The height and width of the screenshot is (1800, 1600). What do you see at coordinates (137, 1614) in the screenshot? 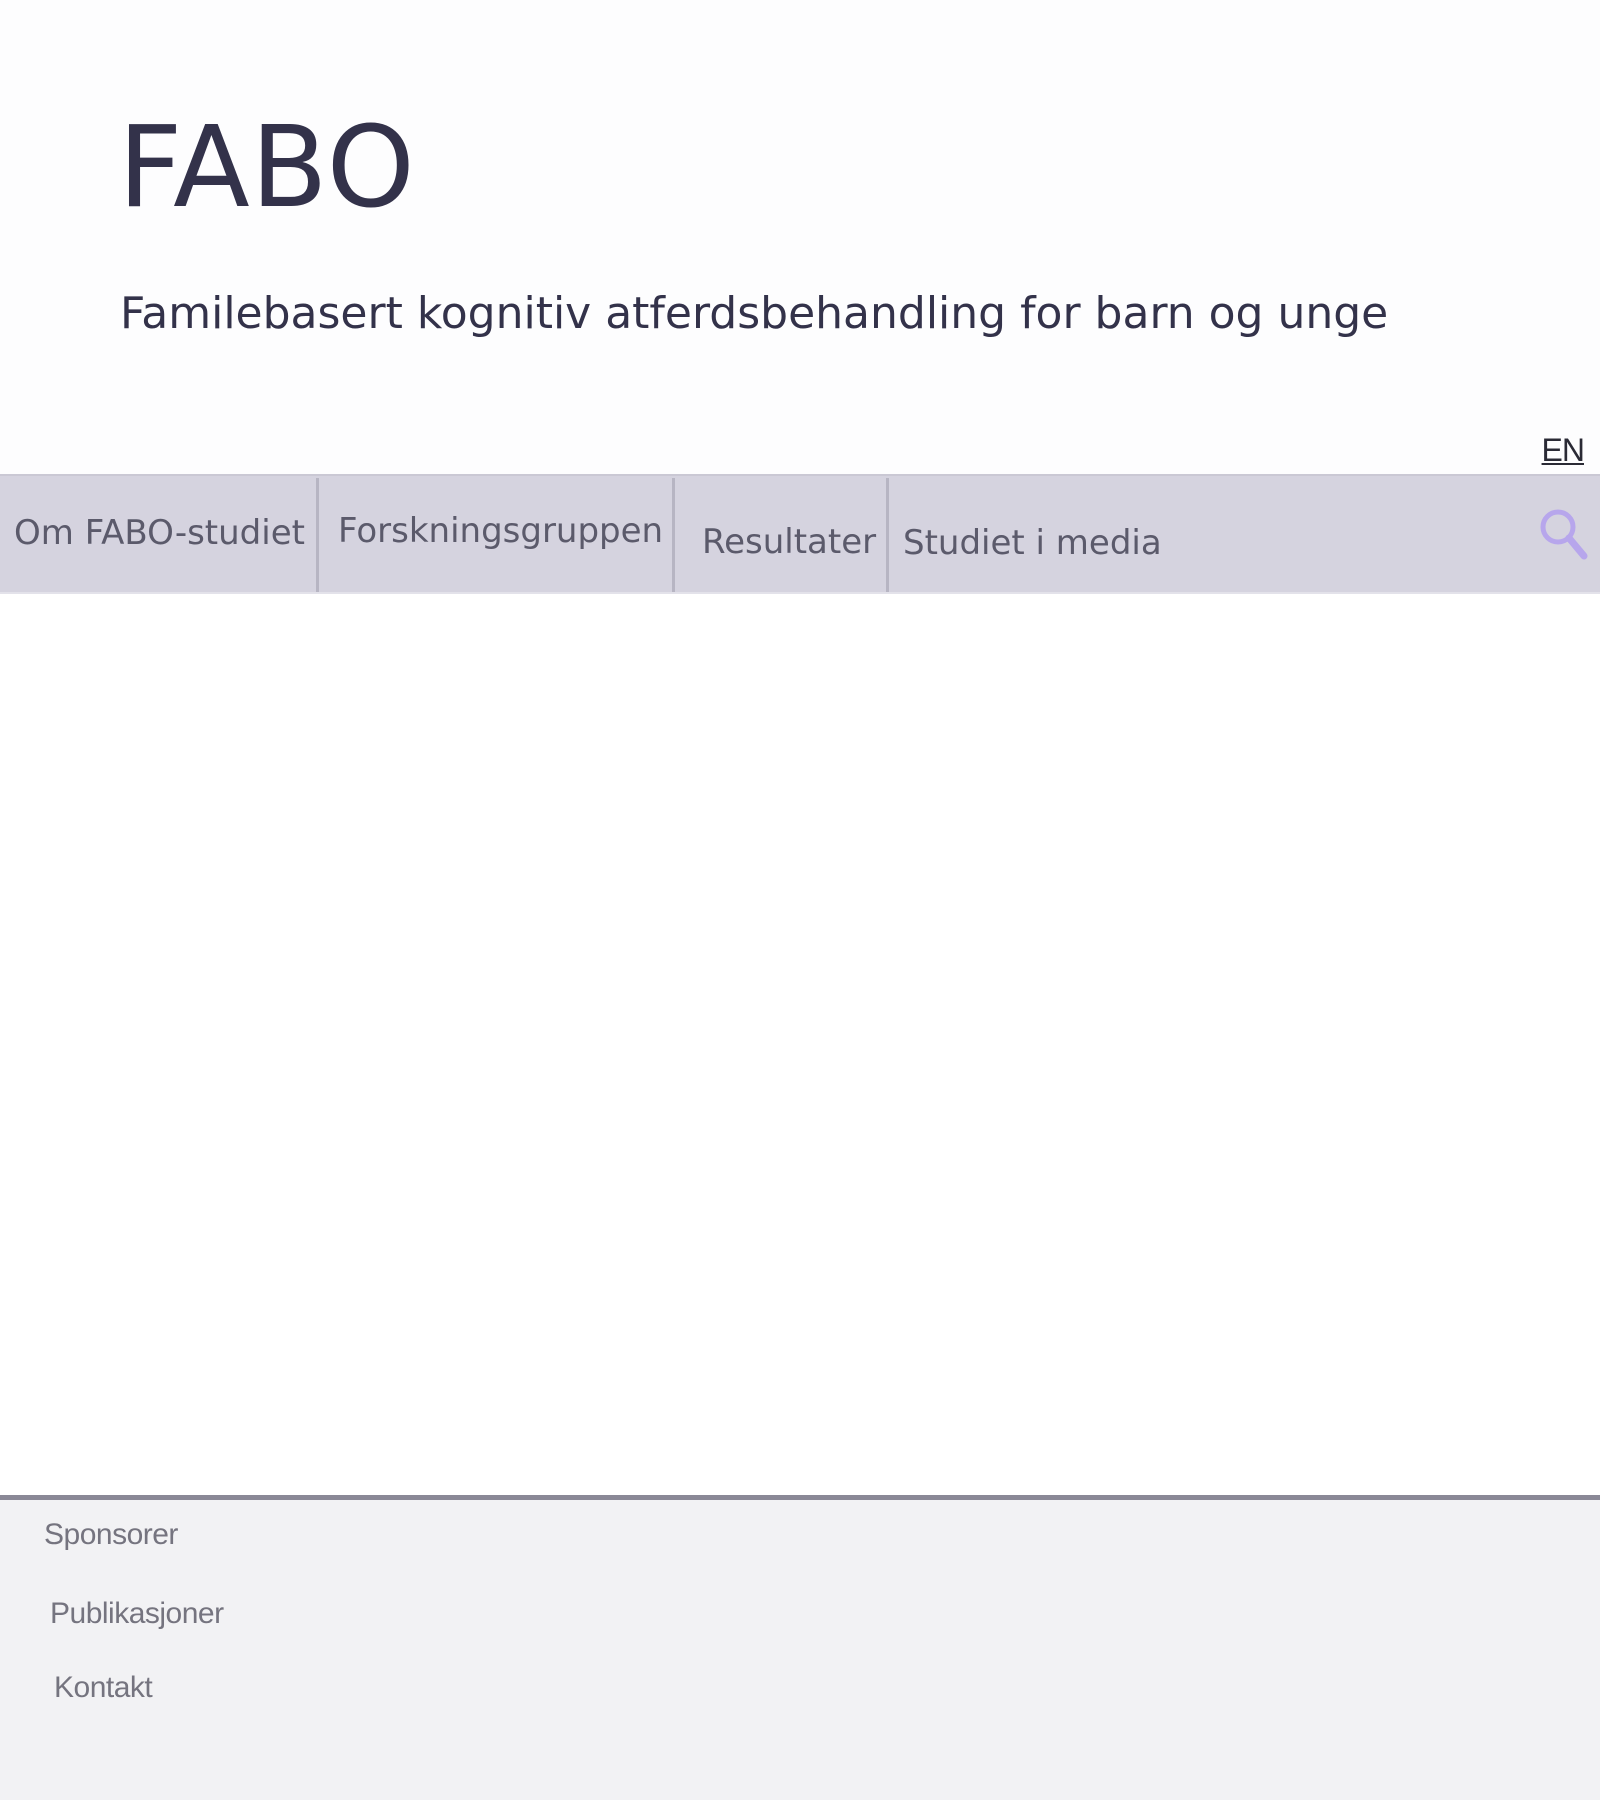
I see `footer-link-publikasjoner: Publikasjoner` at bounding box center [137, 1614].